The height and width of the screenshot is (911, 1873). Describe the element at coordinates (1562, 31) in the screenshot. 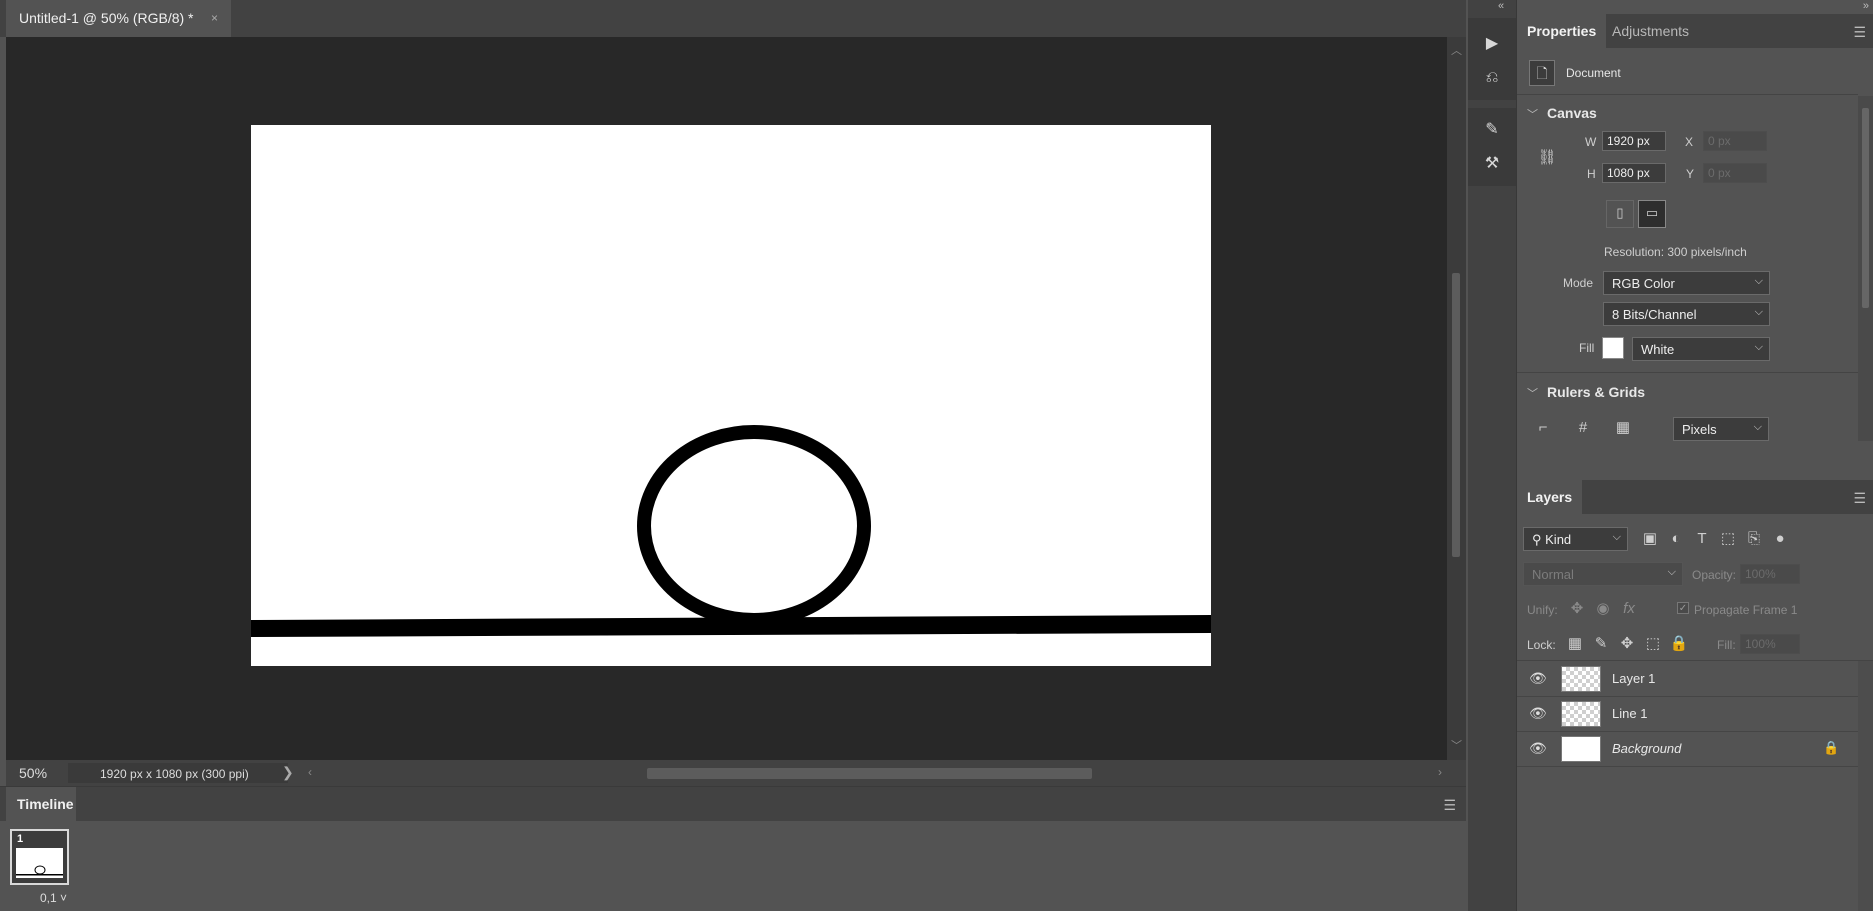

I see `tab-properties: Properties` at that location.